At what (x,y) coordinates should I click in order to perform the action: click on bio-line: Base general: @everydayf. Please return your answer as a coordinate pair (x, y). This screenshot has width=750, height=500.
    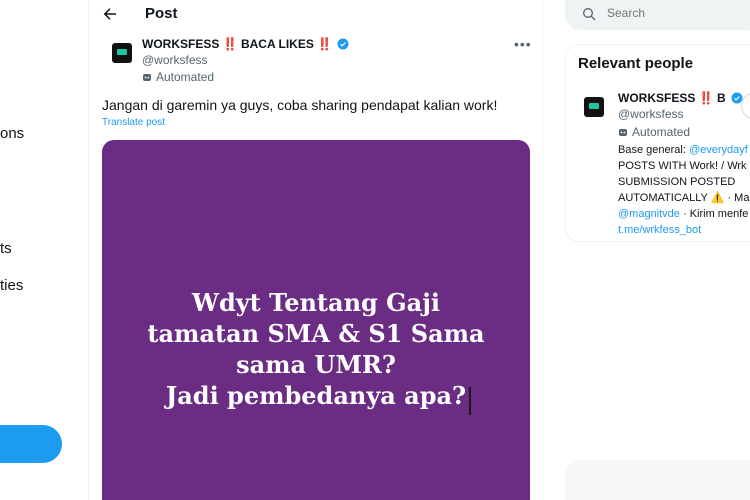
    Looking at the image, I should click on (684, 150).